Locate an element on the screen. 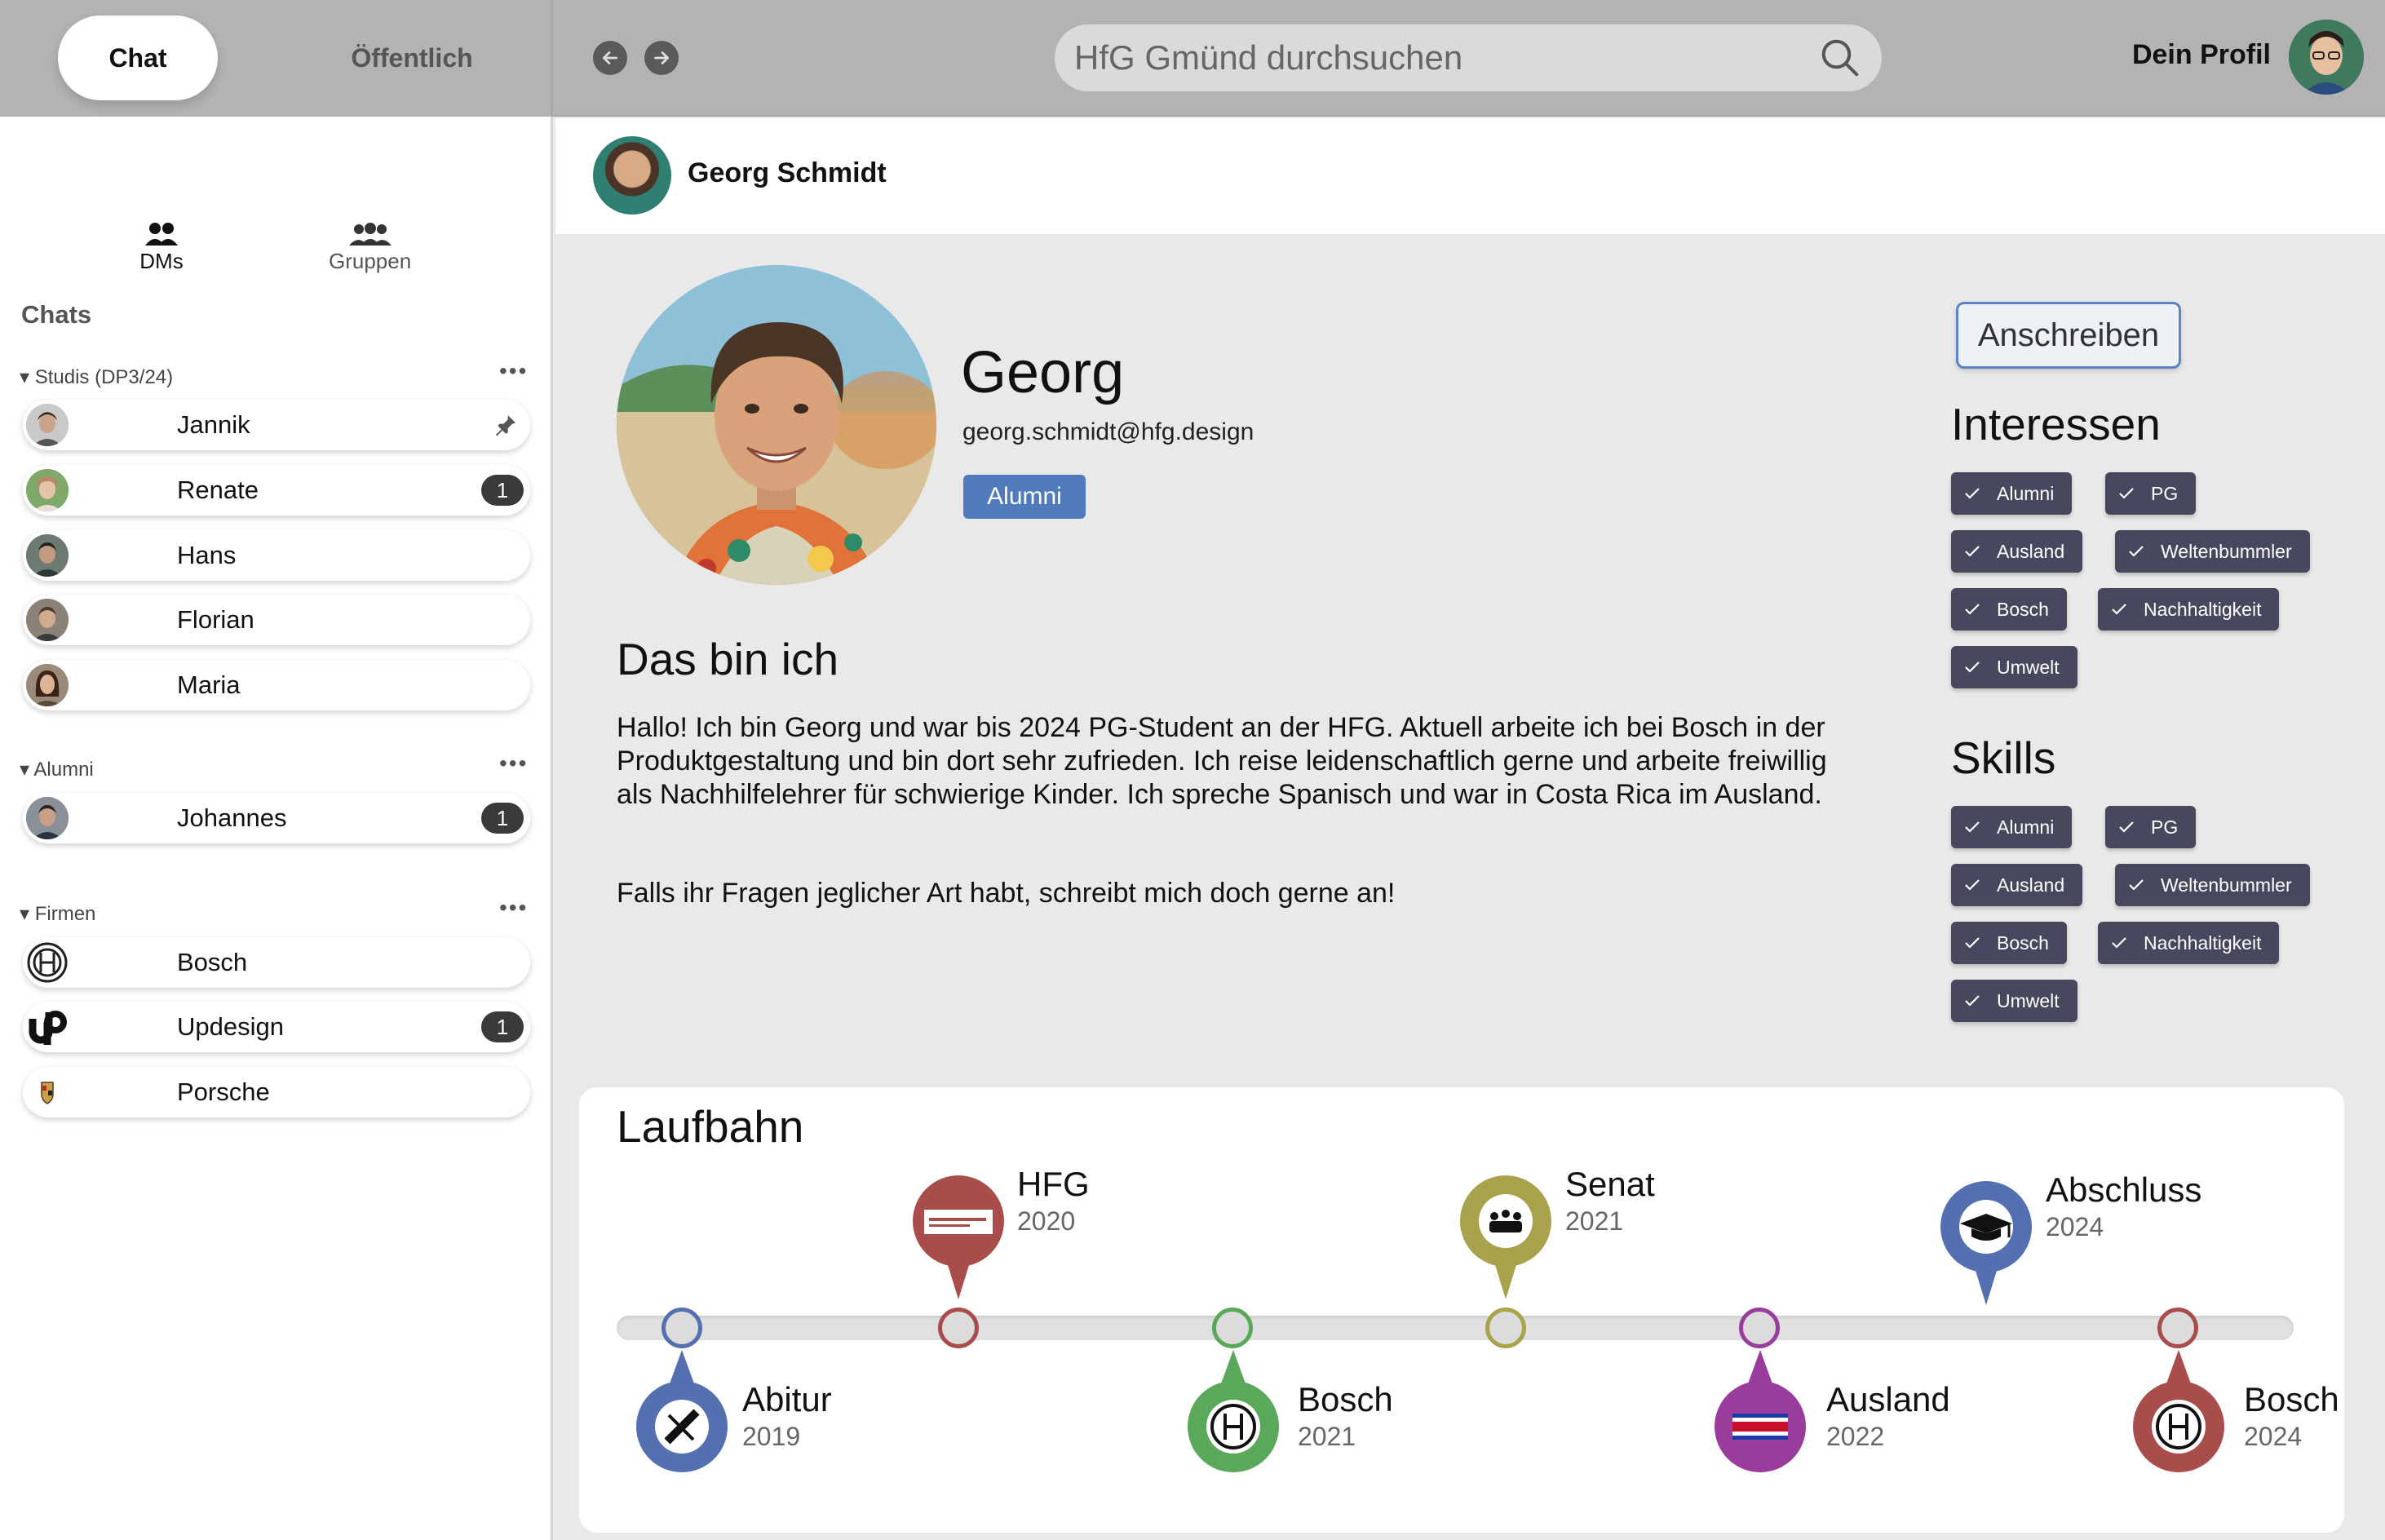  skill-tag: Umwelt is located at coordinates (2014, 1001).